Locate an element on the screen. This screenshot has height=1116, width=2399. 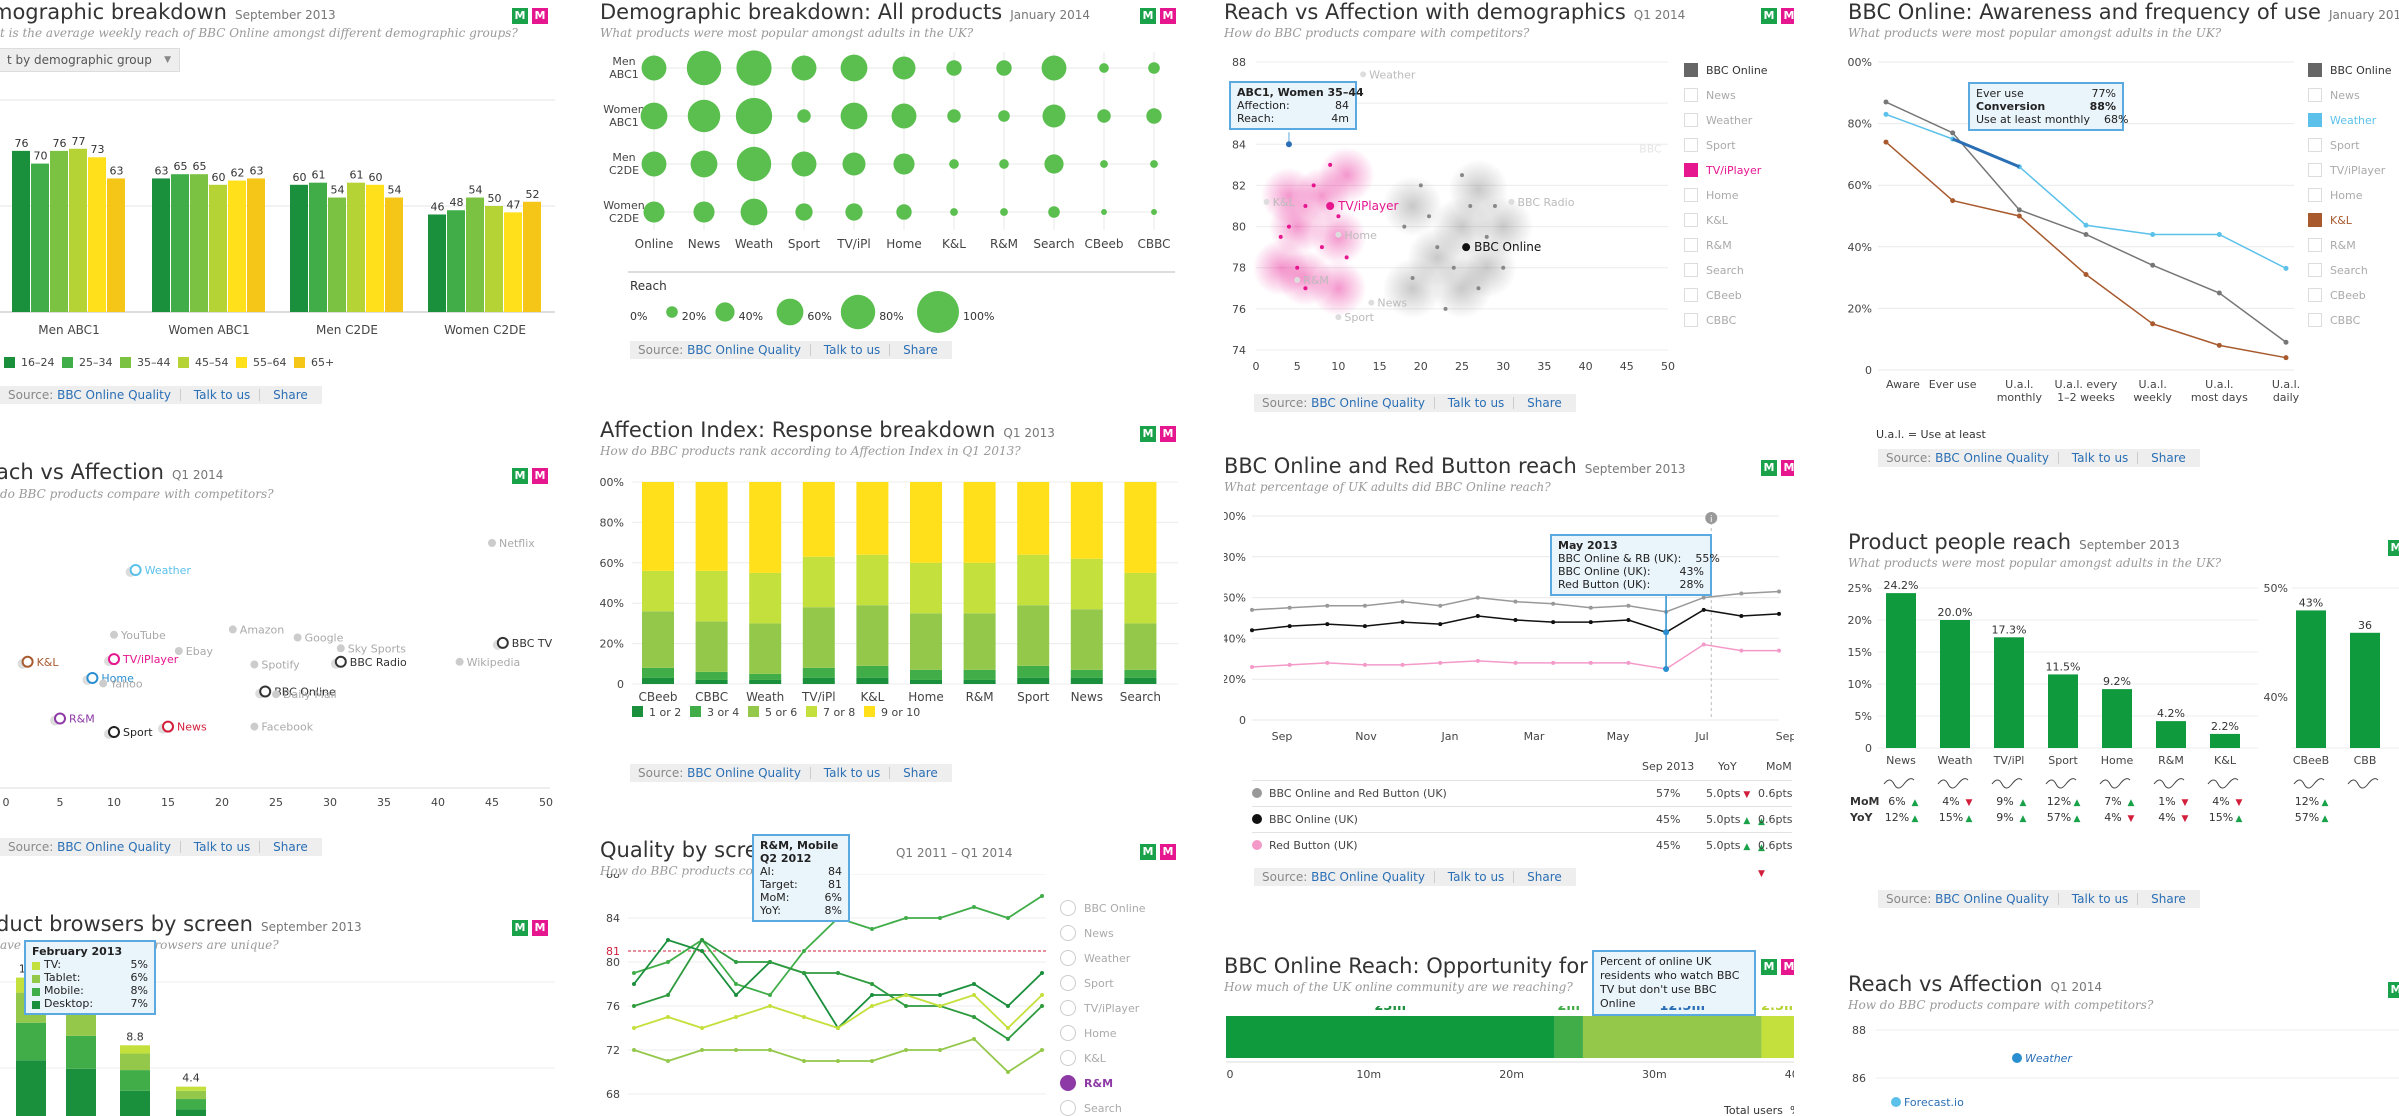
bar-value-label: 62 is located at coordinates (238, 173).